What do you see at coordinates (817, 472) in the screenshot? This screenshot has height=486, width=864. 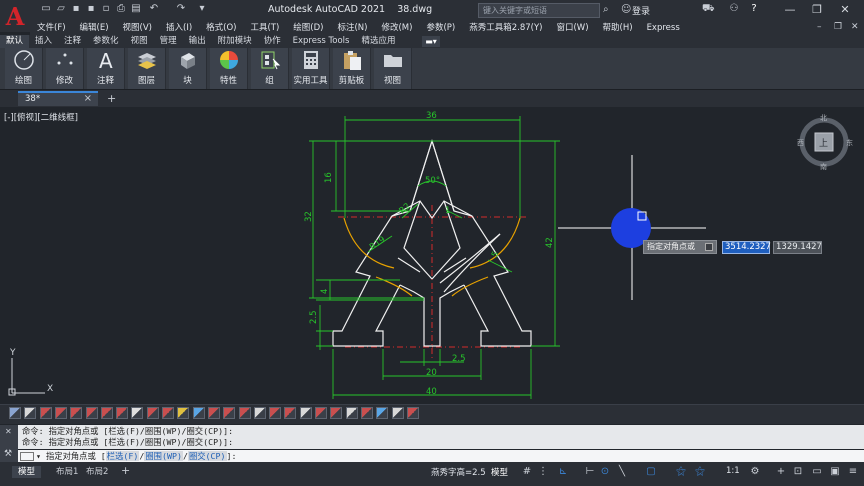 I see `hardware-acceleration-icon: ▭` at bounding box center [817, 472].